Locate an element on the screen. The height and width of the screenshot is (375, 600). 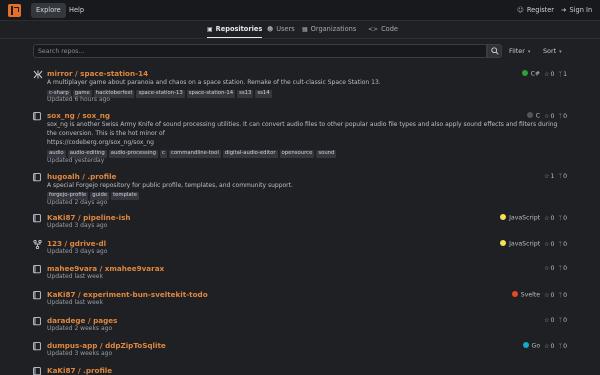
topic-tag: digital-audio-editor is located at coordinates (250, 154).